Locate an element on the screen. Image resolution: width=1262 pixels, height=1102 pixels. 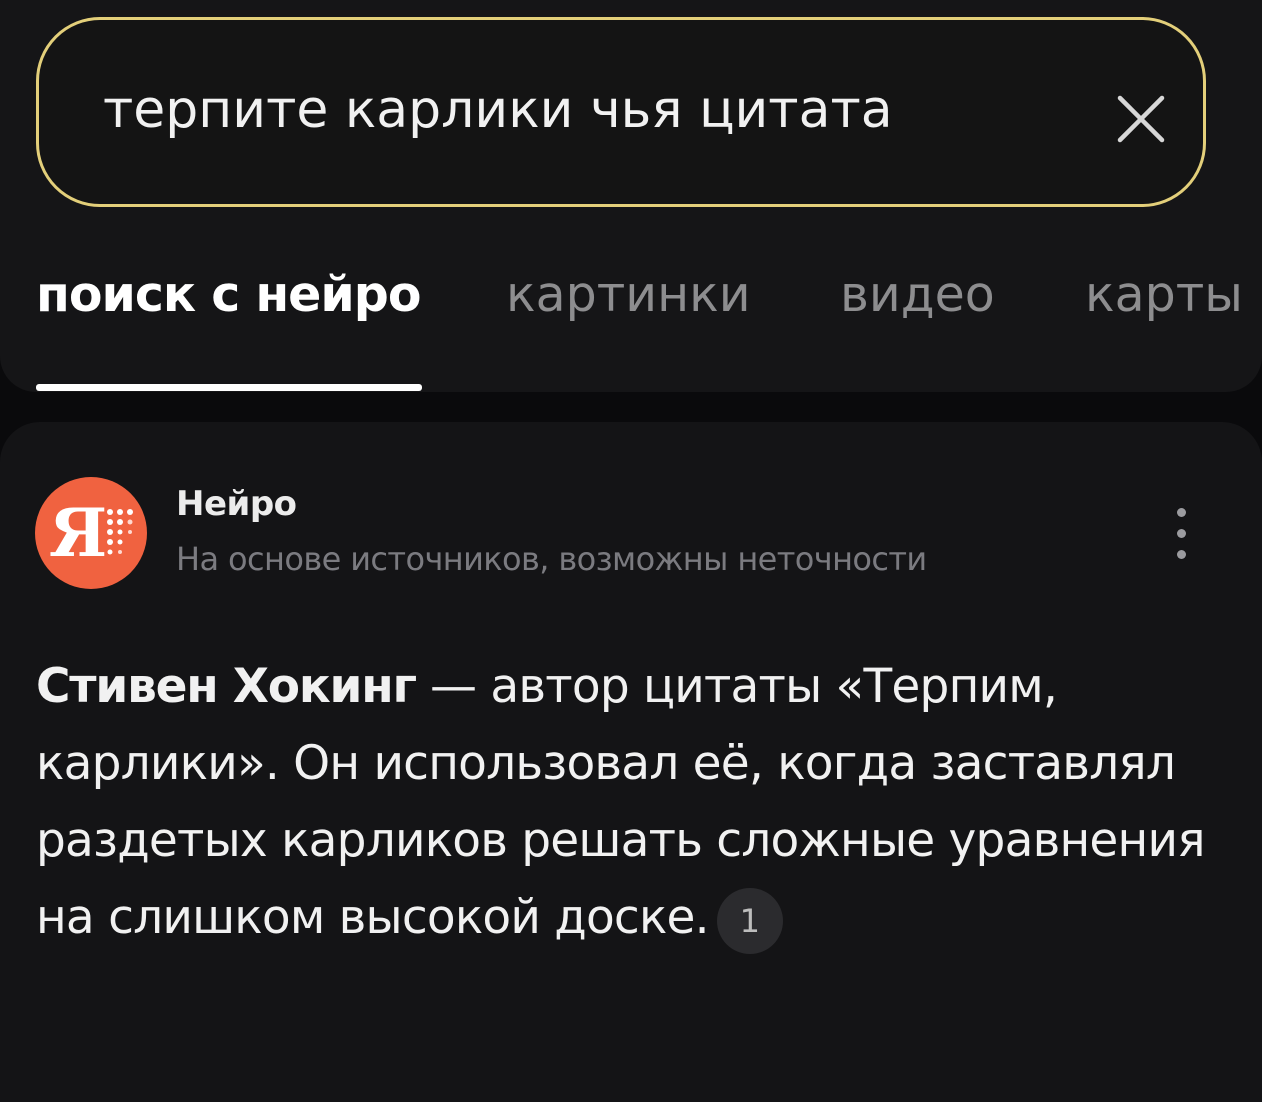
tab-maps: карты is located at coordinates (1164, 295).